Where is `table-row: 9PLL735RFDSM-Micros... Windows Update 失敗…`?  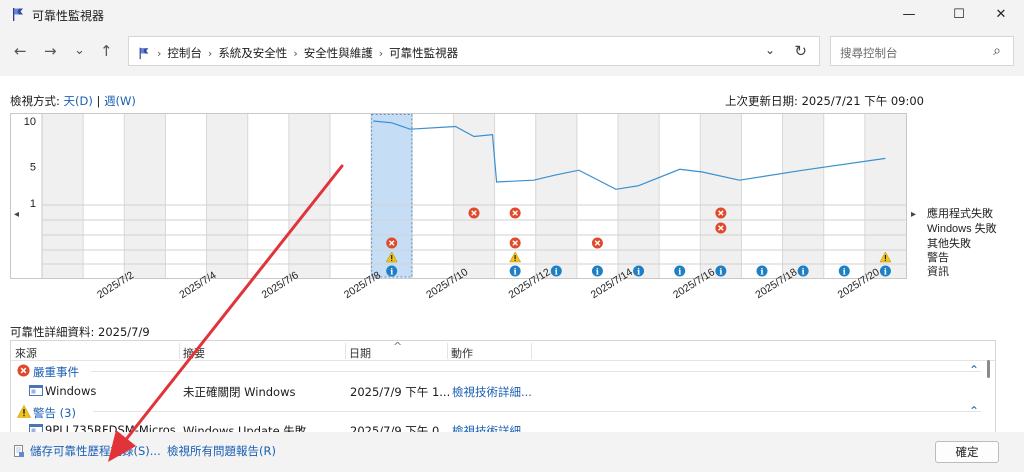
table-row: 9PLL735RFDSM-Micros... Windows Update 失敗… is located at coordinates (503, 426).